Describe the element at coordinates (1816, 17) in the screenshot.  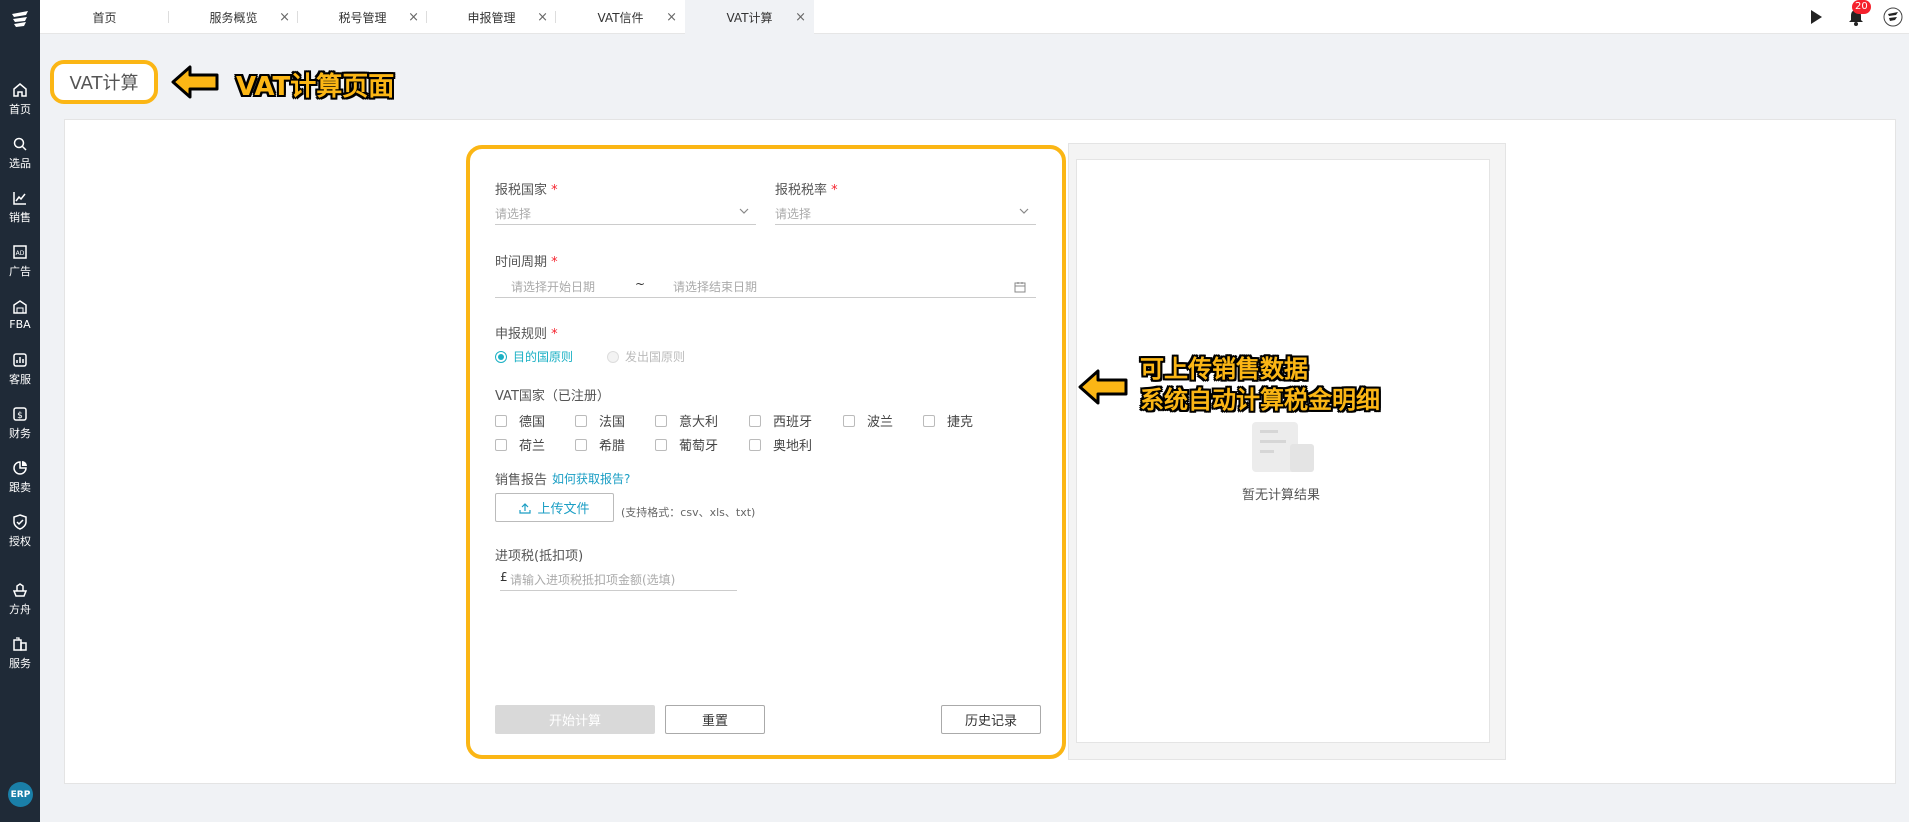
I see `flag-icon` at that location.